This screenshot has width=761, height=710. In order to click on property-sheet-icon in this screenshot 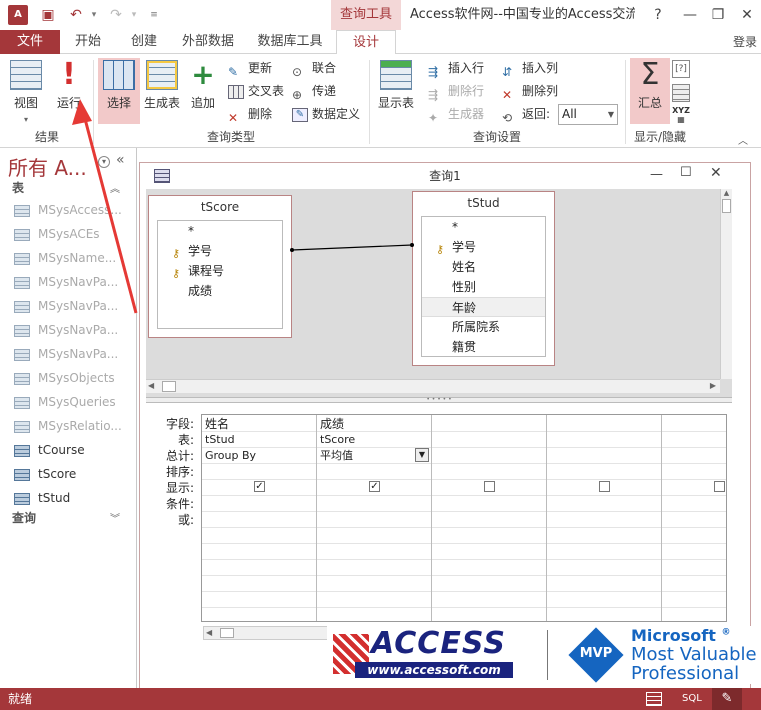, I will do `click(681, 93)`.